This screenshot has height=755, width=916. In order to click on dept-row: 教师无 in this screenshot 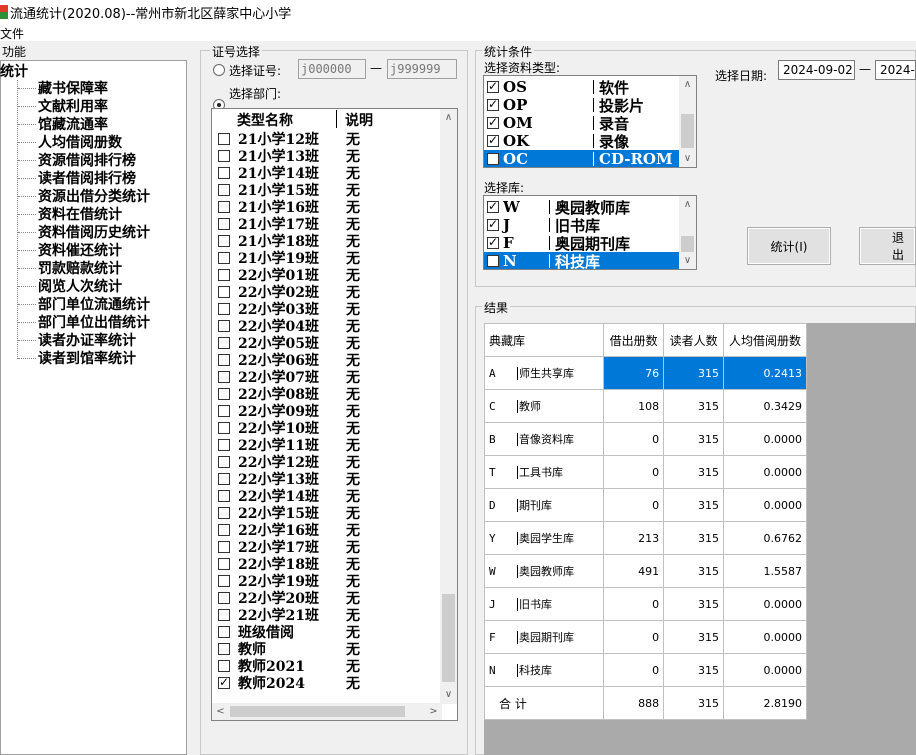, I will do `click(286, 649)`.